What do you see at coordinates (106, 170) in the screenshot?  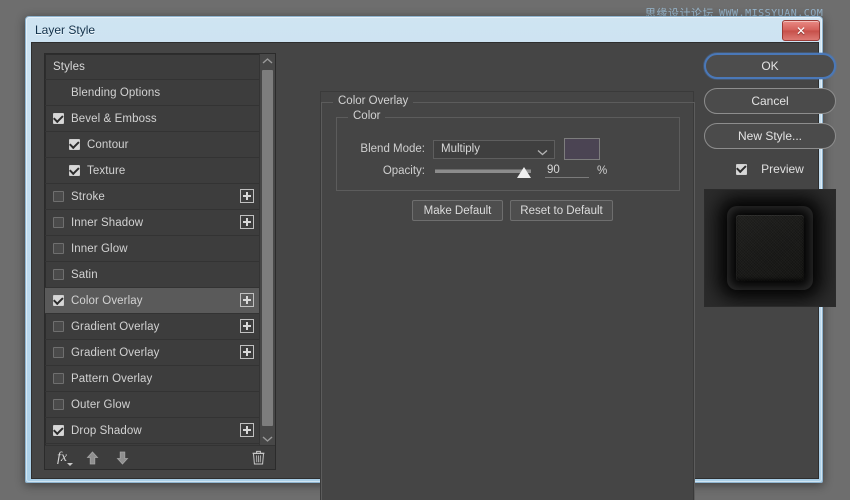 I see `style-row-label: Texture` at bounding box center [106, 170].